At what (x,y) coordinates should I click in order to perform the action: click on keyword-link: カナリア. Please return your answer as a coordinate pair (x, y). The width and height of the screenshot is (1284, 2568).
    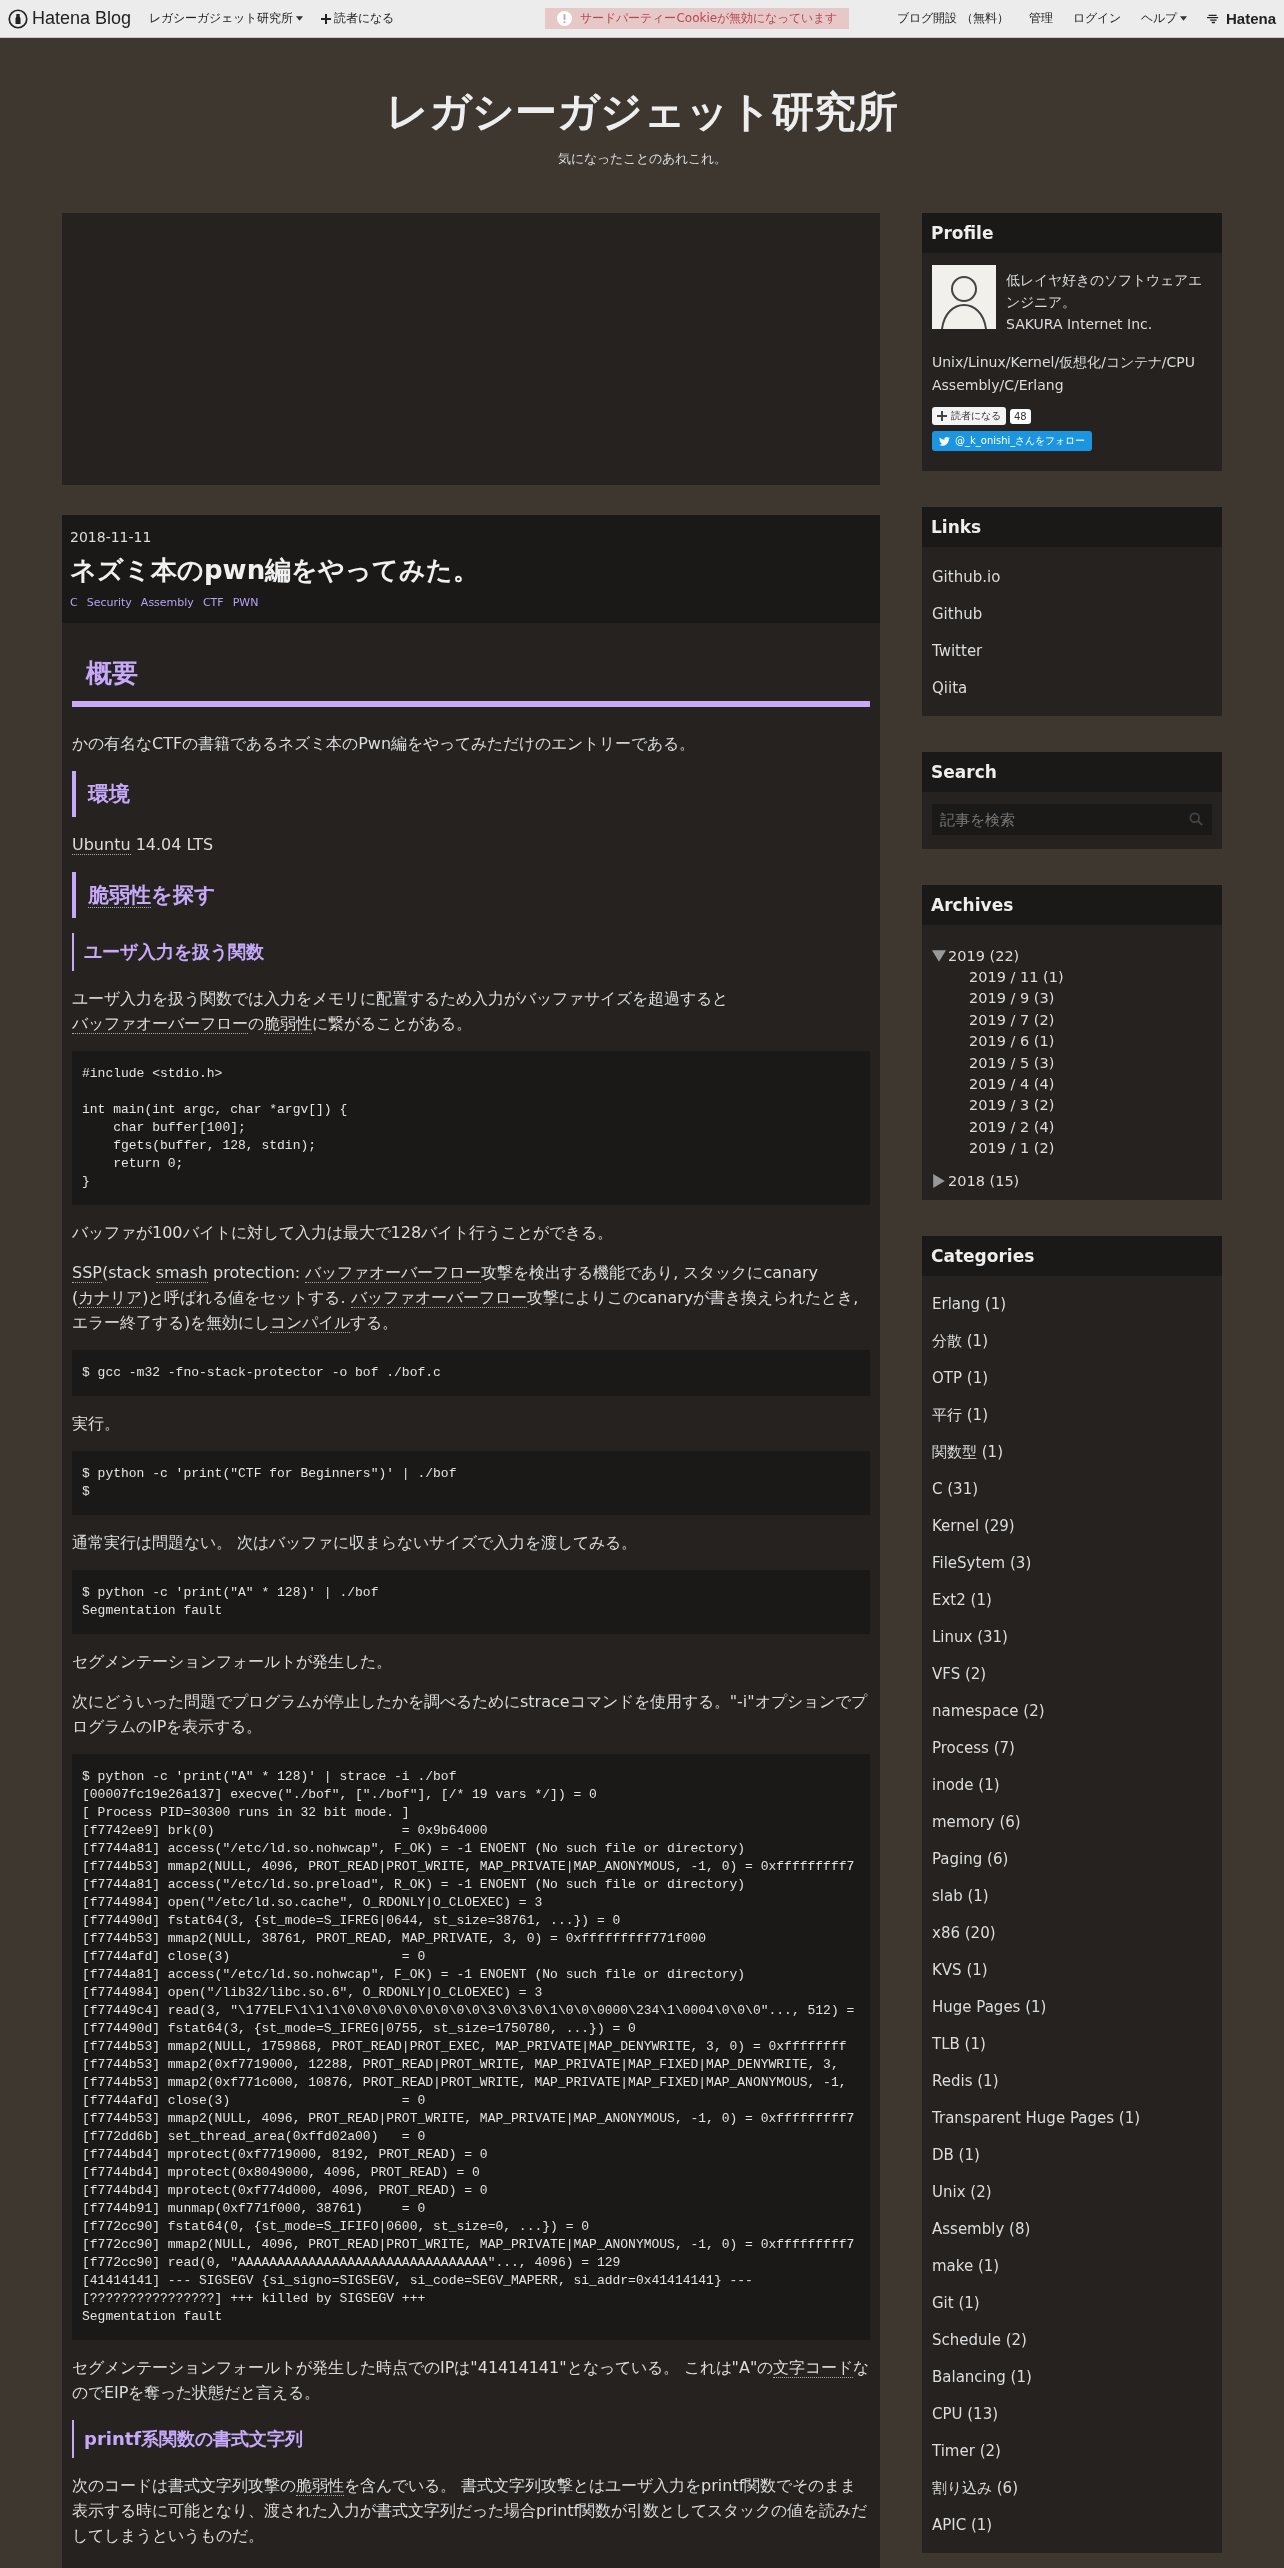
    Looking at the image, I should click on (110, 1298).